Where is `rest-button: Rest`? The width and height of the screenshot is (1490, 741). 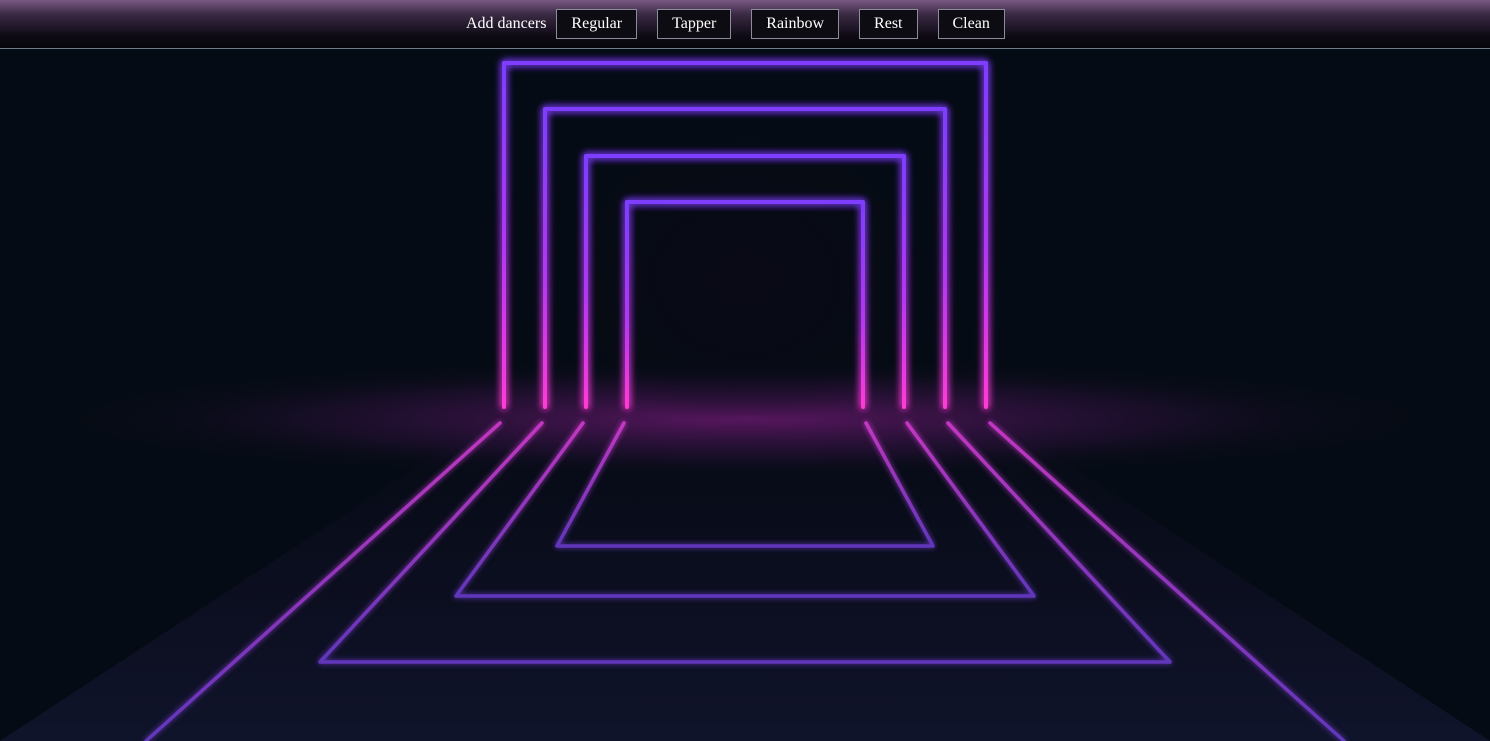 rest-button: Rest is located at coordinates (888, 24).